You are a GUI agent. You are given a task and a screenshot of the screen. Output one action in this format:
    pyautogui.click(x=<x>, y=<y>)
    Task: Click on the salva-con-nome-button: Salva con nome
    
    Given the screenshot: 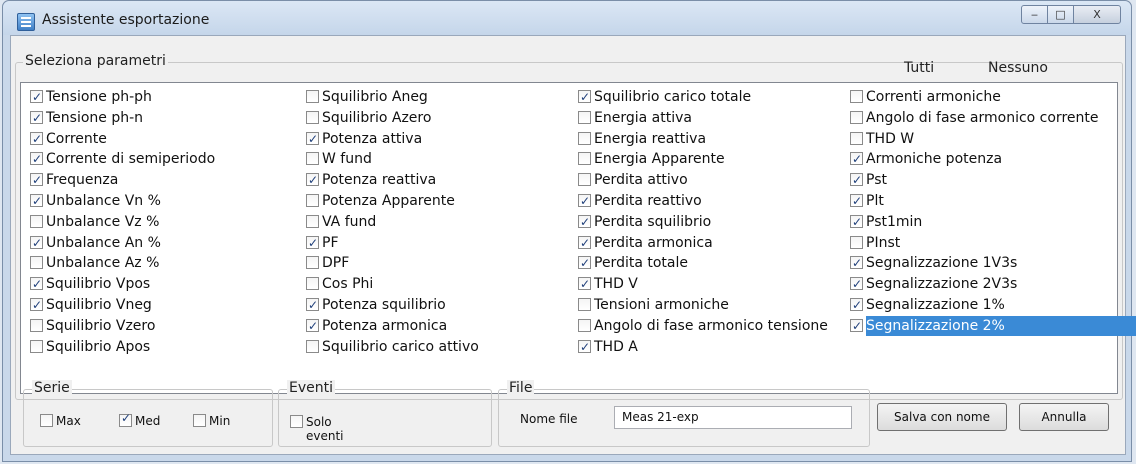 What is the action you would take?
    pyautogui.click(x=942, y=417)
    